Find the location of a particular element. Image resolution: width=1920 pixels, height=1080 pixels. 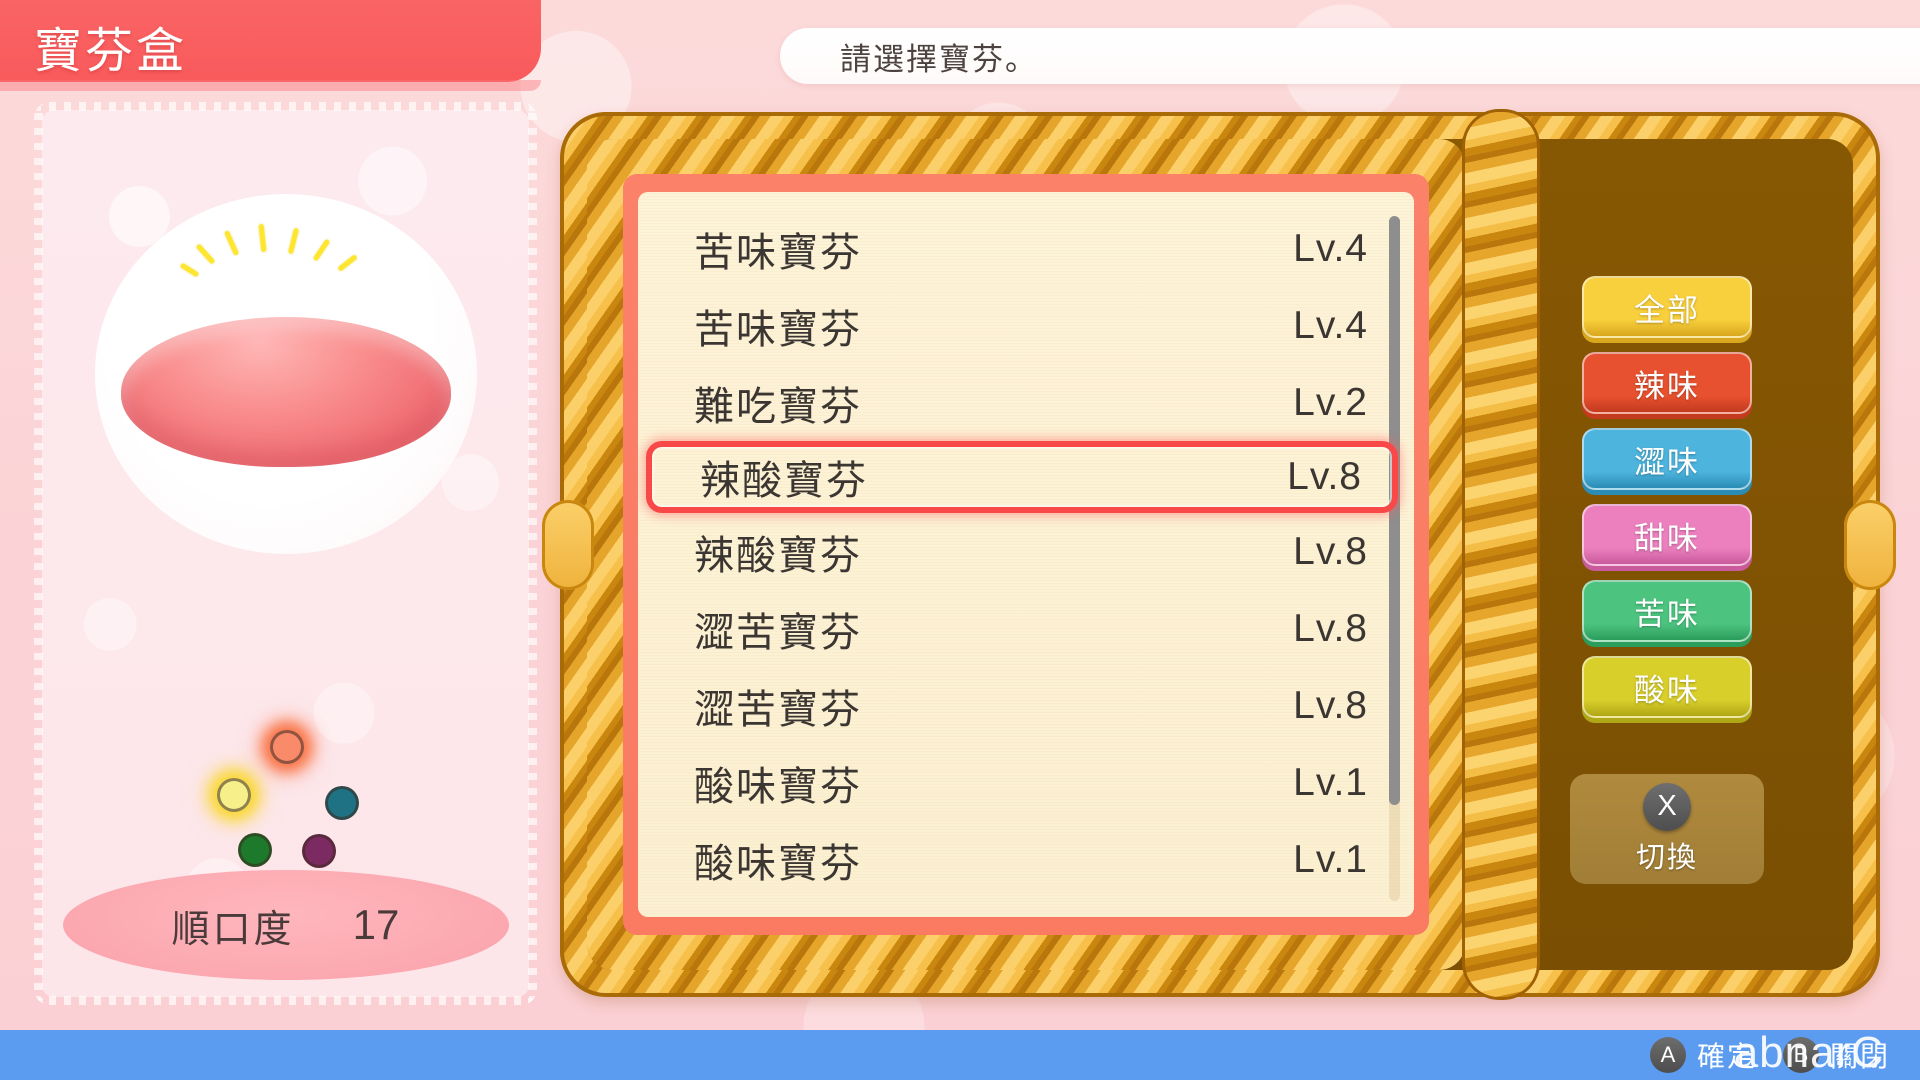

bottom-action-bar: A 確定 B 關閉 abnarC is located at coordinates (960, 1054).